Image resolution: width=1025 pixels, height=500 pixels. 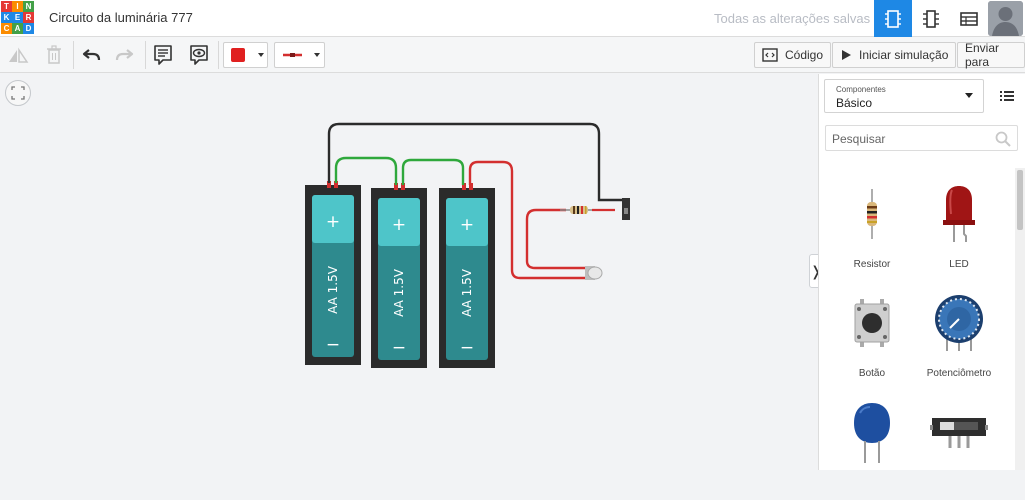 I want to click on component-label: Botão, so click(x=872, y=373).